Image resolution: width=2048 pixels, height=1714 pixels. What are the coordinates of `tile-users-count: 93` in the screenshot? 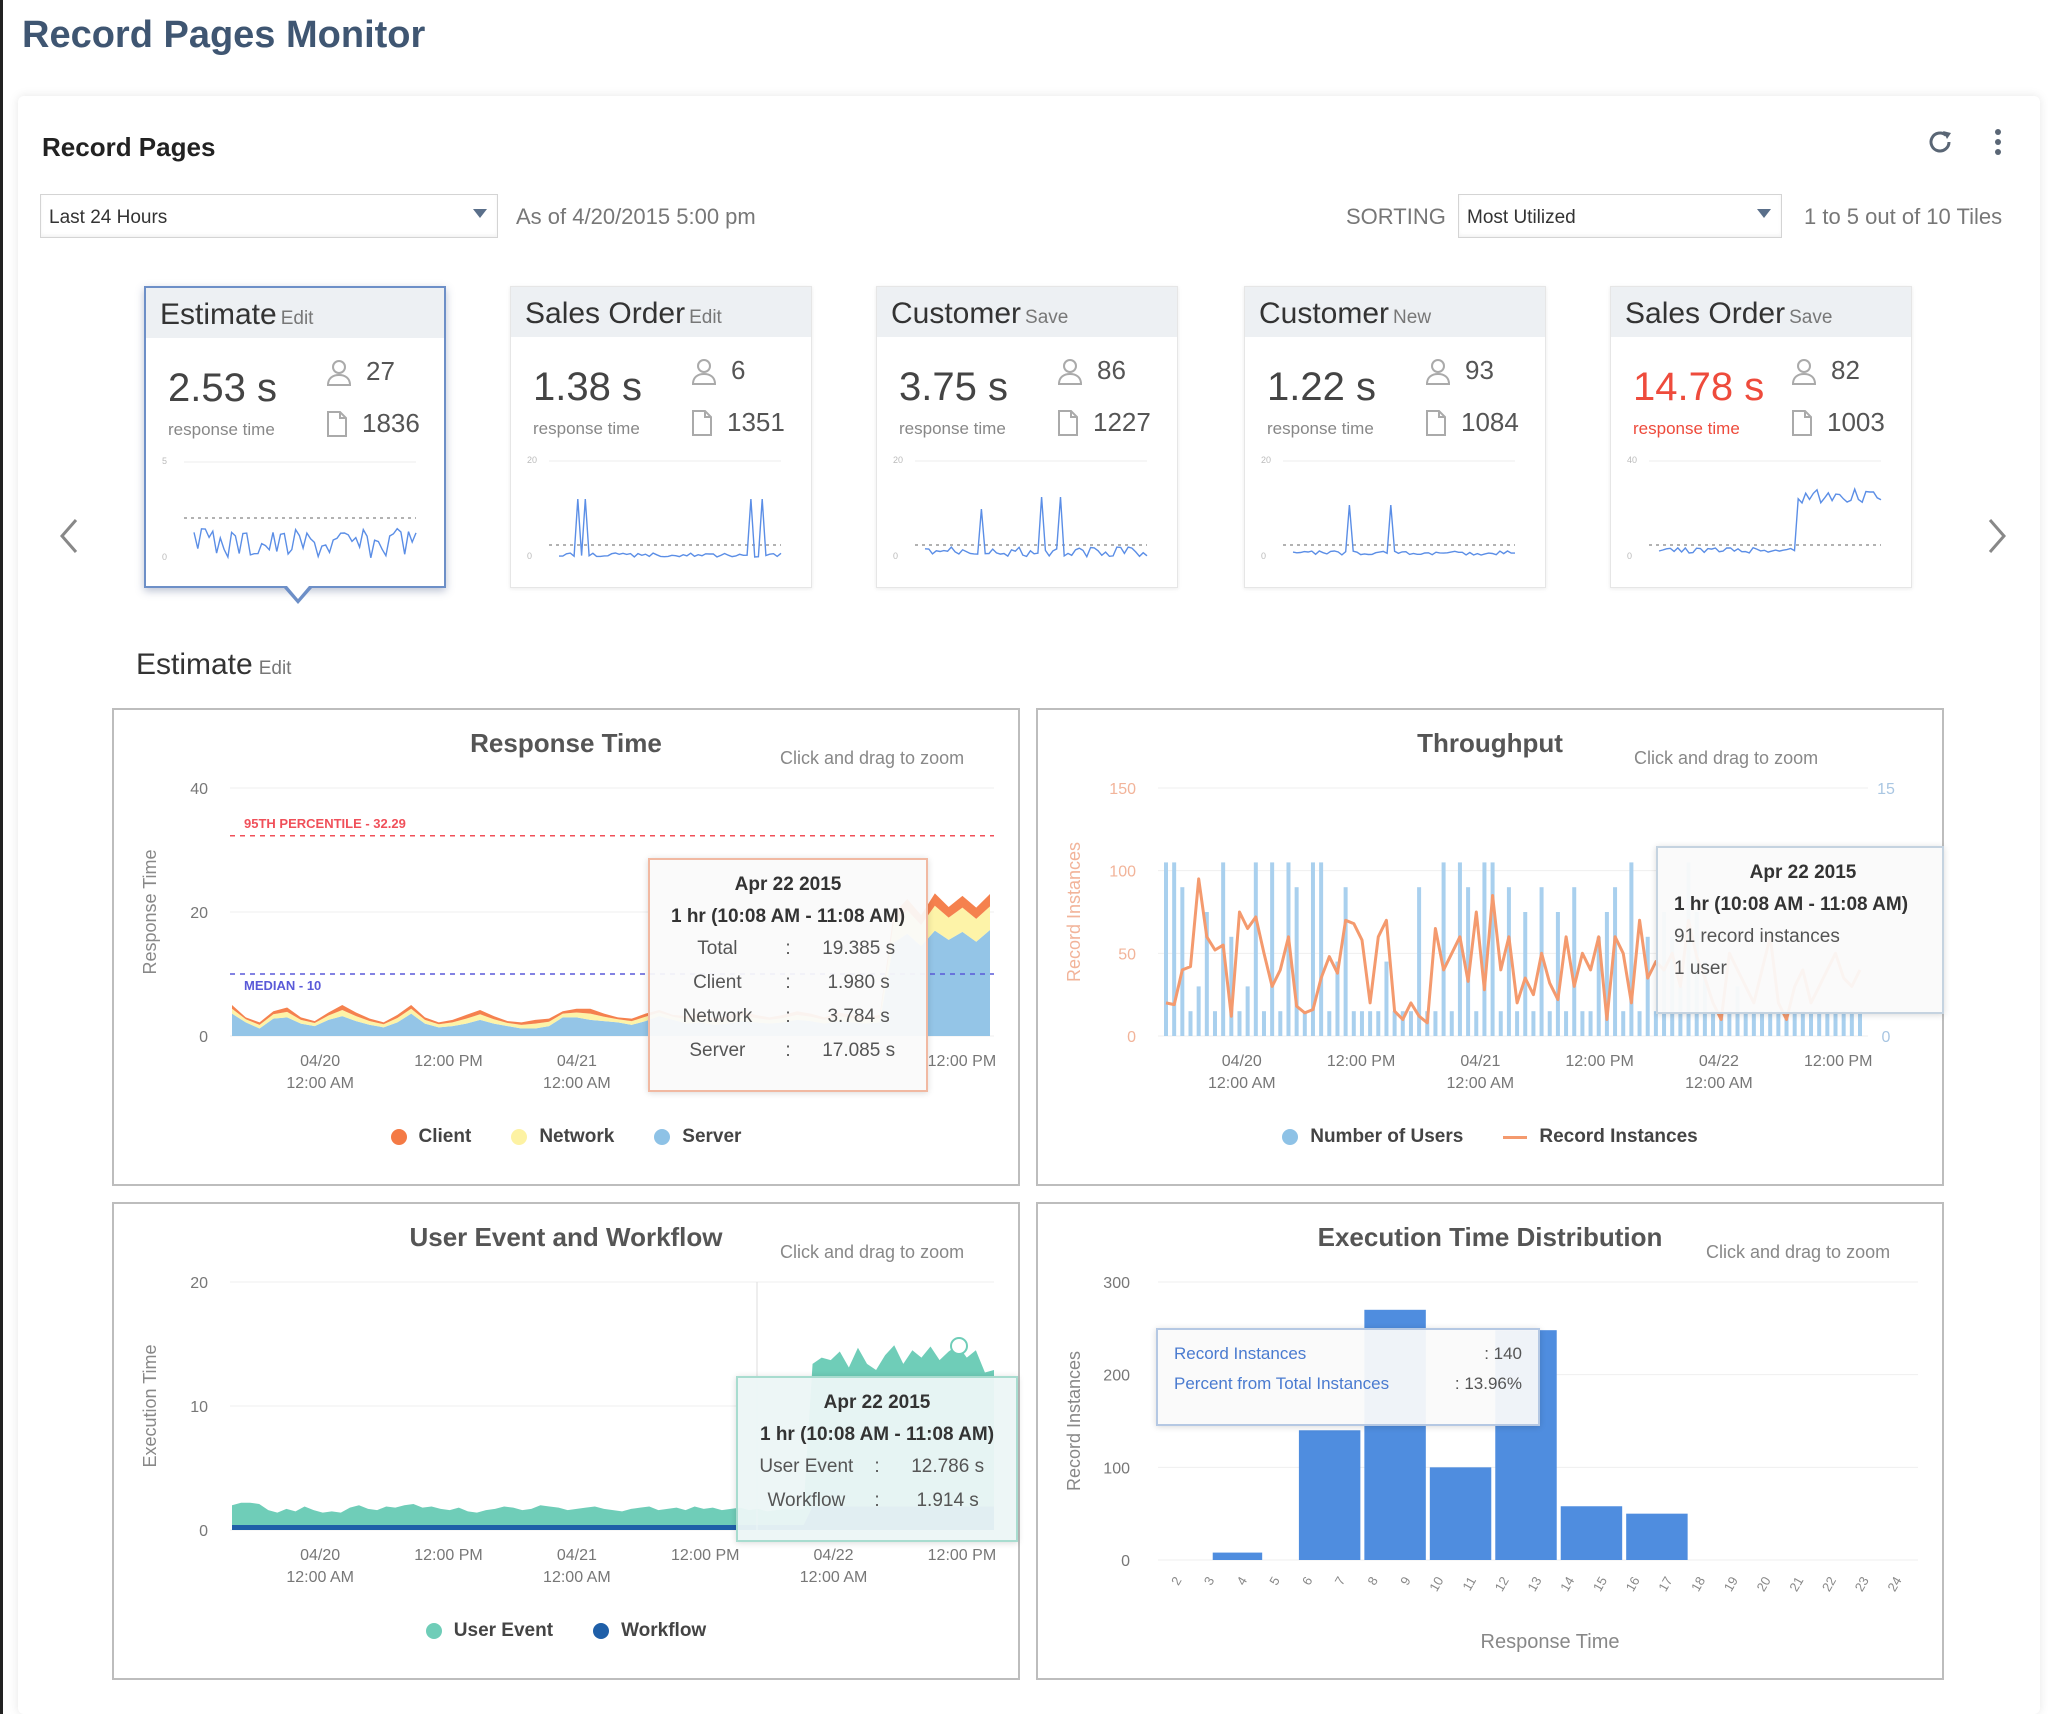 It's located at (1479, 370).